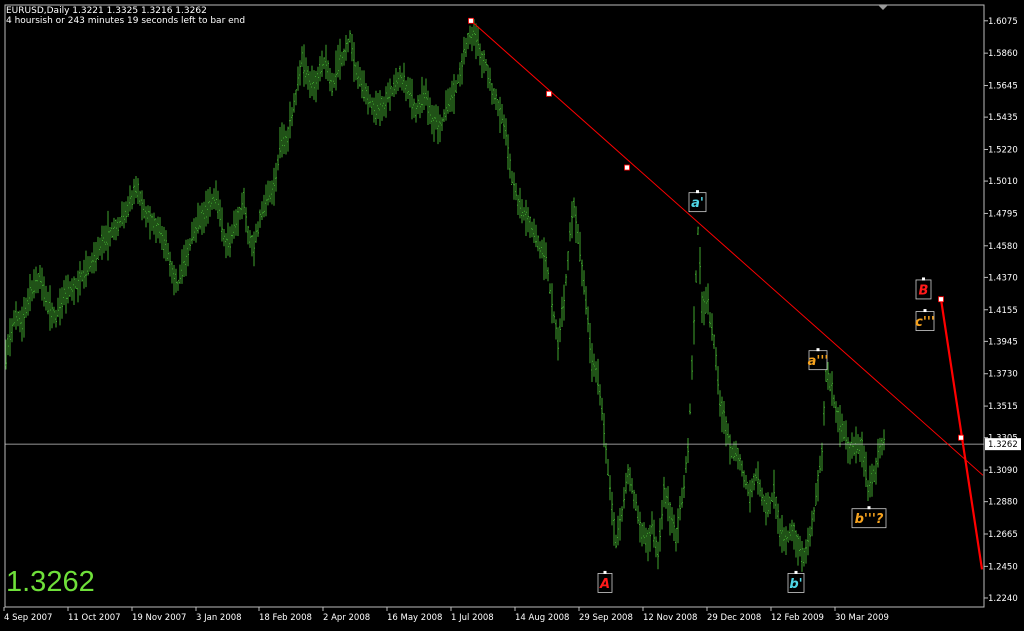 Image resolution: width=1024 pixels, height=631 pixels. I want to click on projection-line, so click(961, 434).